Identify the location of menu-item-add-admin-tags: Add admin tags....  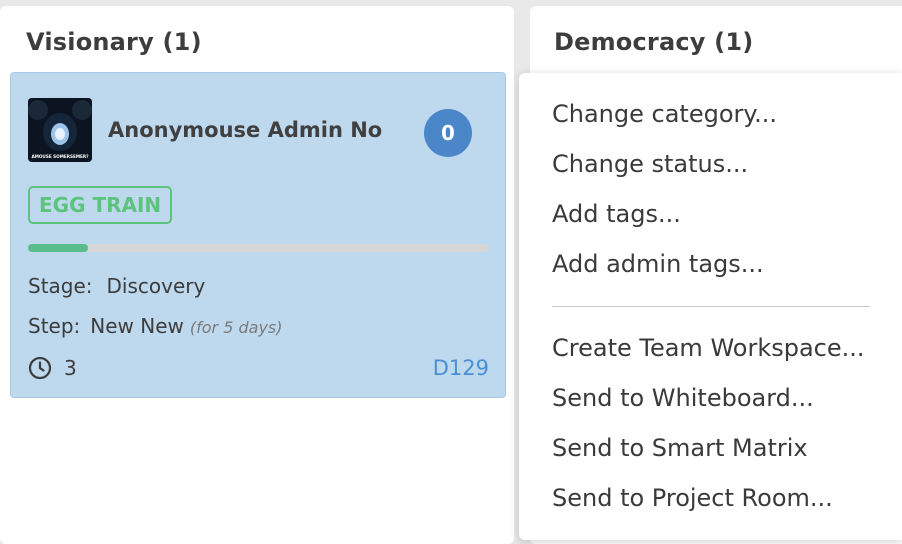
(658, 264).